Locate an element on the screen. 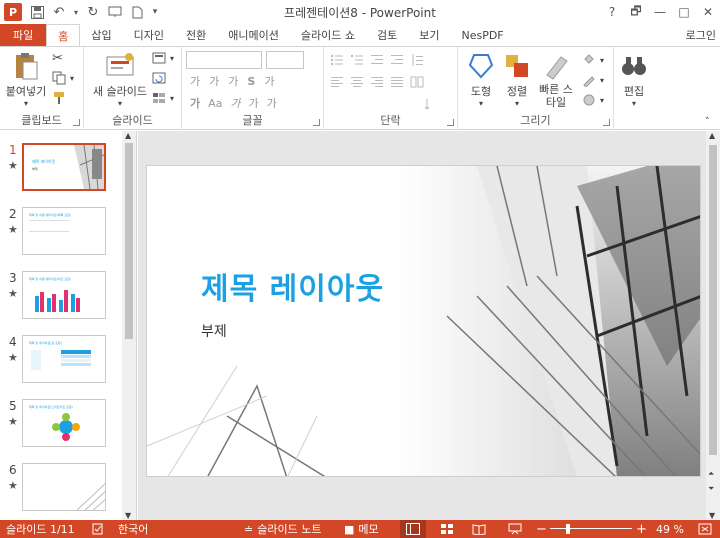  grow-font-button: 가 is located at coordinates (195, 81).